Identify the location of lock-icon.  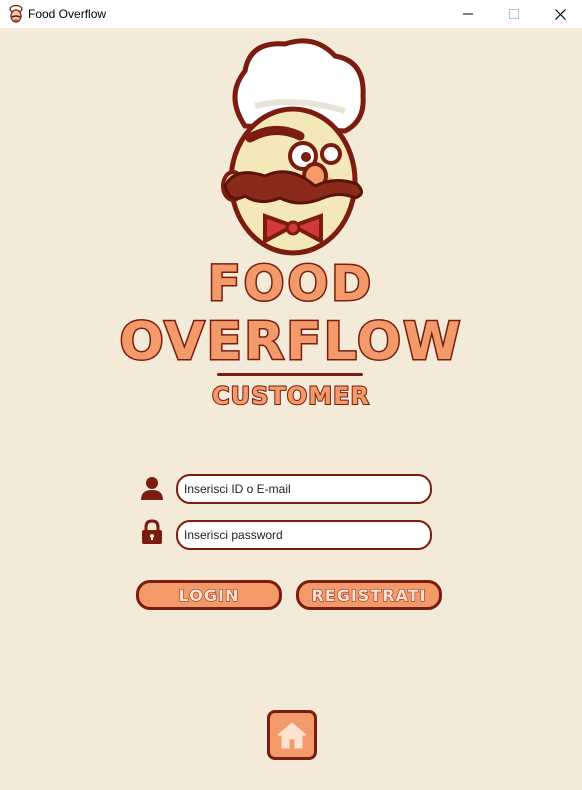
(152, 532).